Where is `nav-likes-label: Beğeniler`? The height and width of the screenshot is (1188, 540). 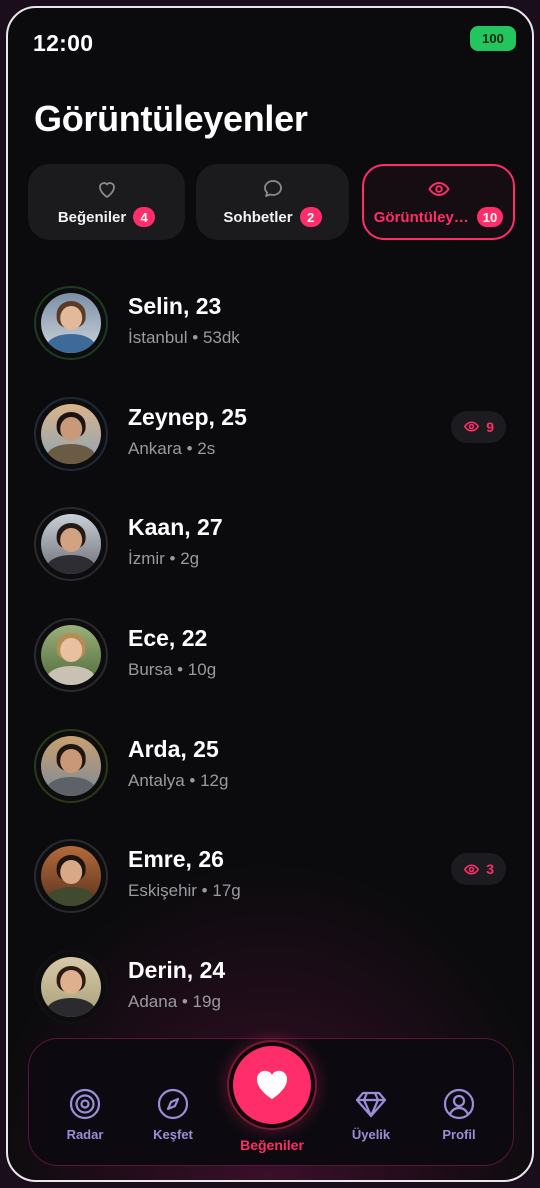
nav-likes-label: Beğeniler is located at coordinates (272, 1145).